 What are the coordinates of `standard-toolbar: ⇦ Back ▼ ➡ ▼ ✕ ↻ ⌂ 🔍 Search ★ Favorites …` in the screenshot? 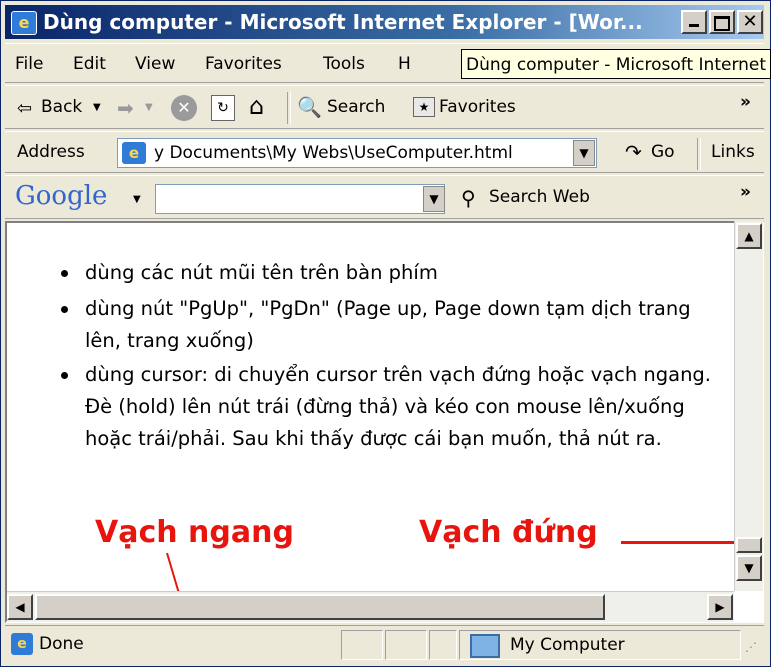 It's located at (384, 107).